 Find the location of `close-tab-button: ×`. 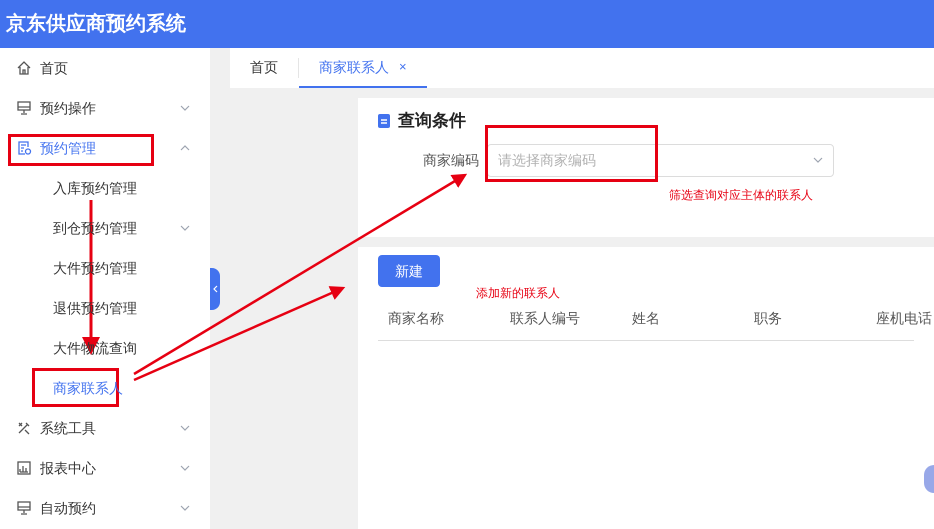

close-tab-button: × is located at coordinates (403, 67).